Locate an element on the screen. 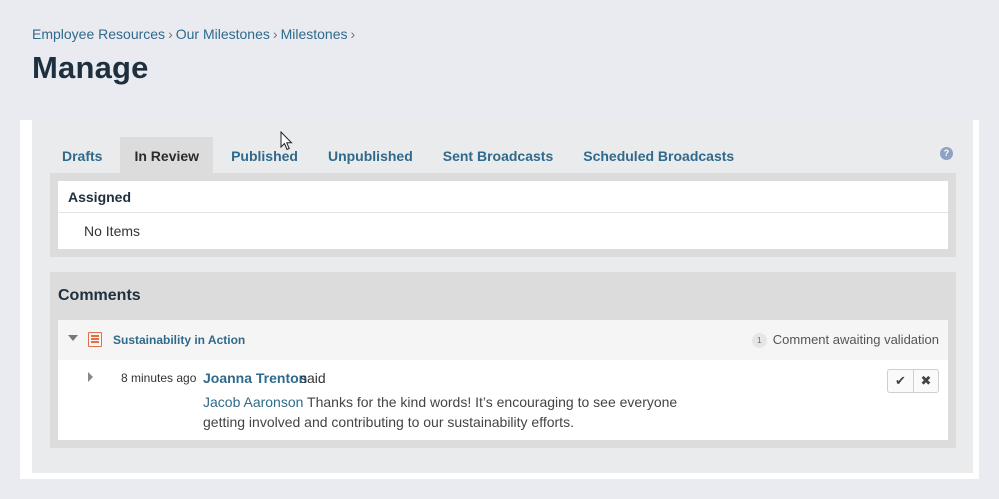 The width and height of the screenshot is (999, 499). page-title: Manage is located at coordinates (90, 67).